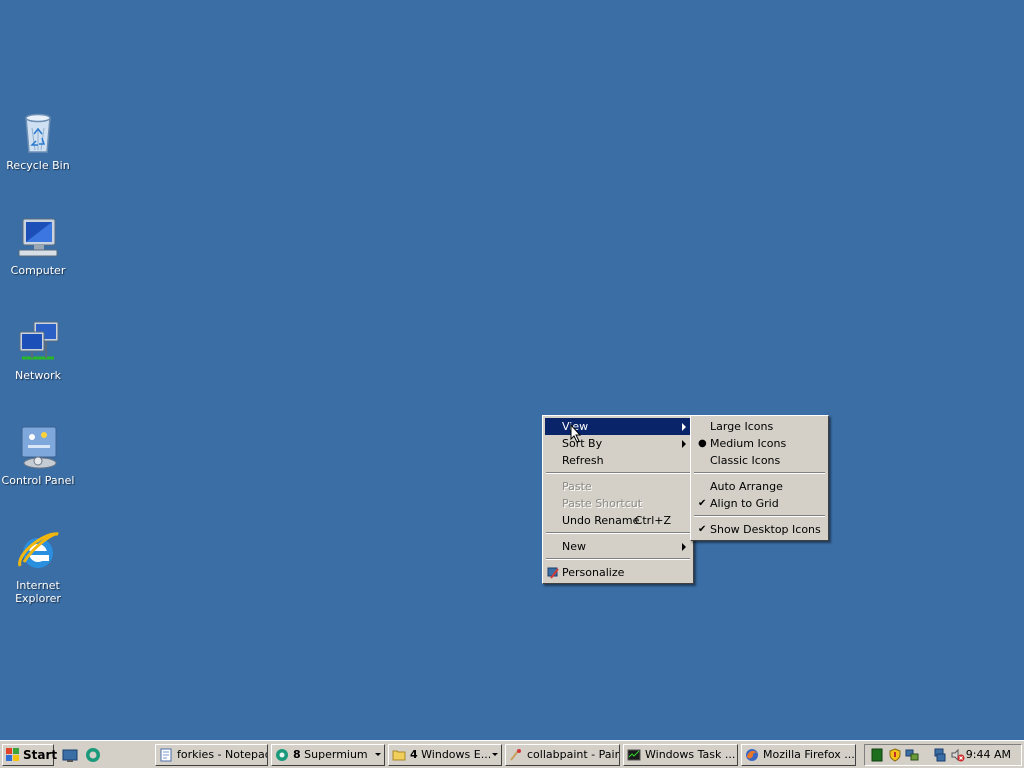  What do you see at coordinates (297, 754) in the screenshot?
I see `task-count: 8` at bounding box center [297, 754].